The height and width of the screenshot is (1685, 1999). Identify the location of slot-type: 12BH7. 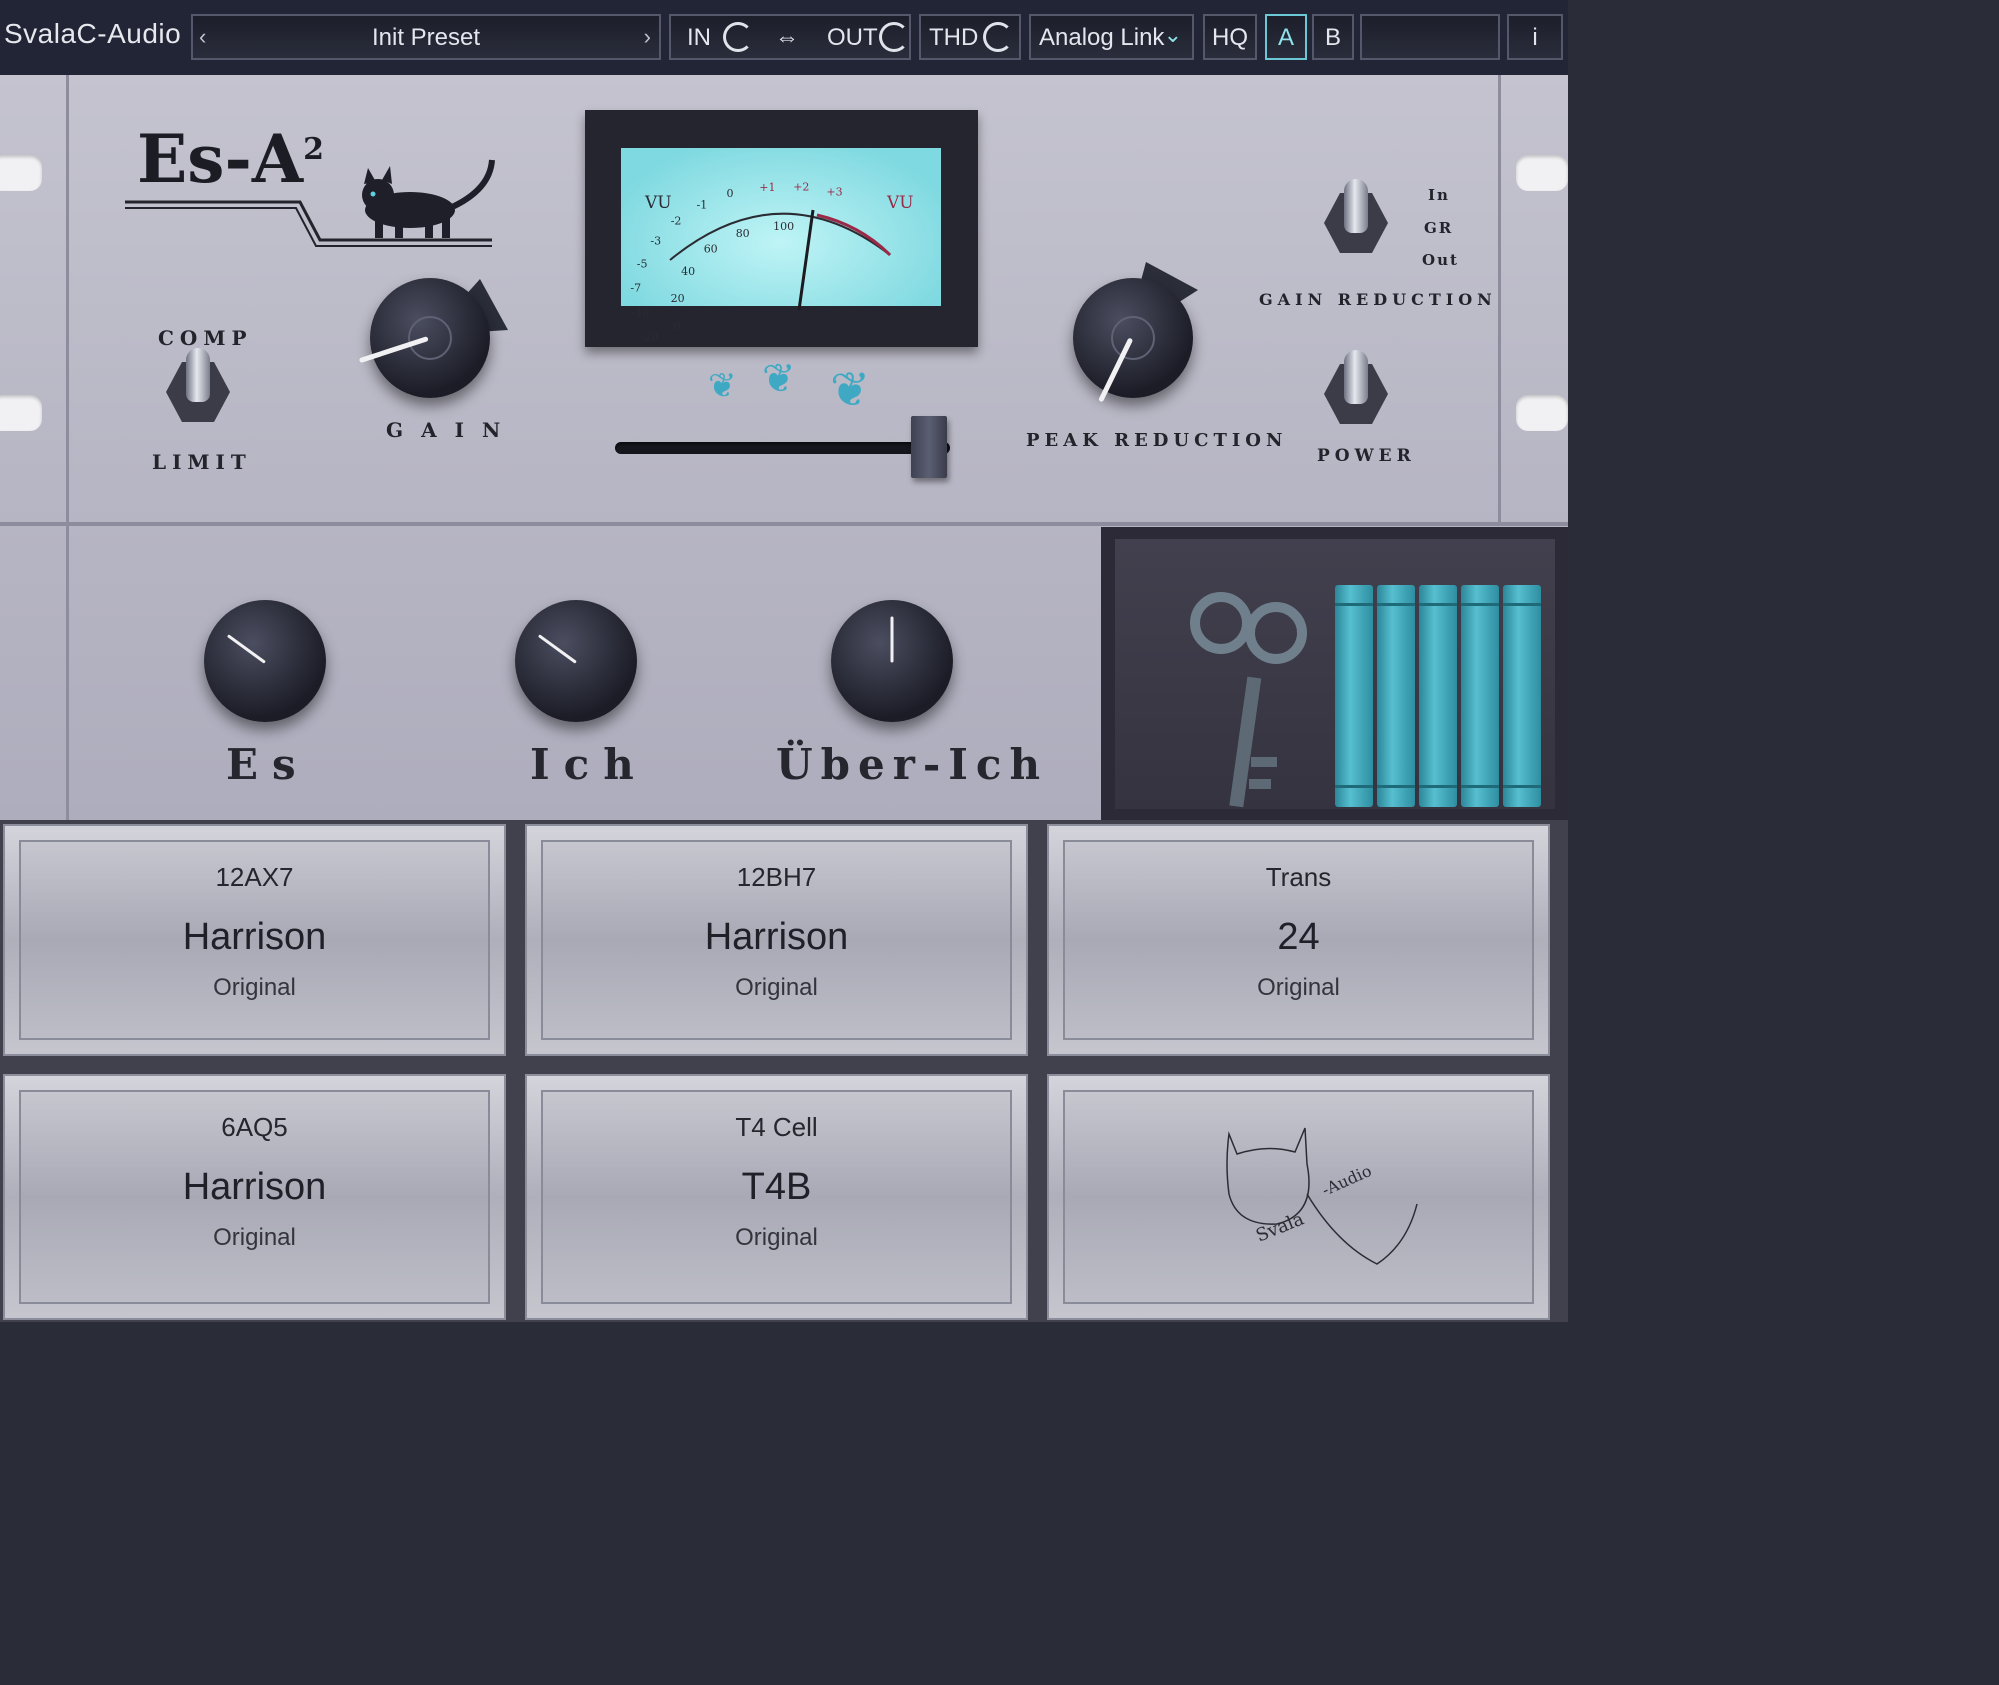
(776, 877).